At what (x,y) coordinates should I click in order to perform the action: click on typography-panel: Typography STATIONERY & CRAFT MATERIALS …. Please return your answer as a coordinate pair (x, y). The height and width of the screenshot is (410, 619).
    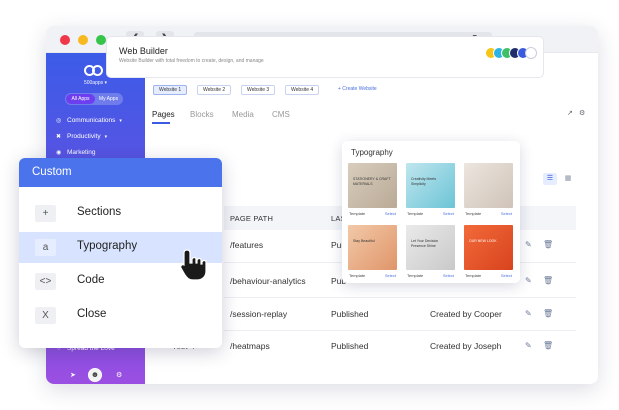
    Looking at the image, I should click on (431, 212).